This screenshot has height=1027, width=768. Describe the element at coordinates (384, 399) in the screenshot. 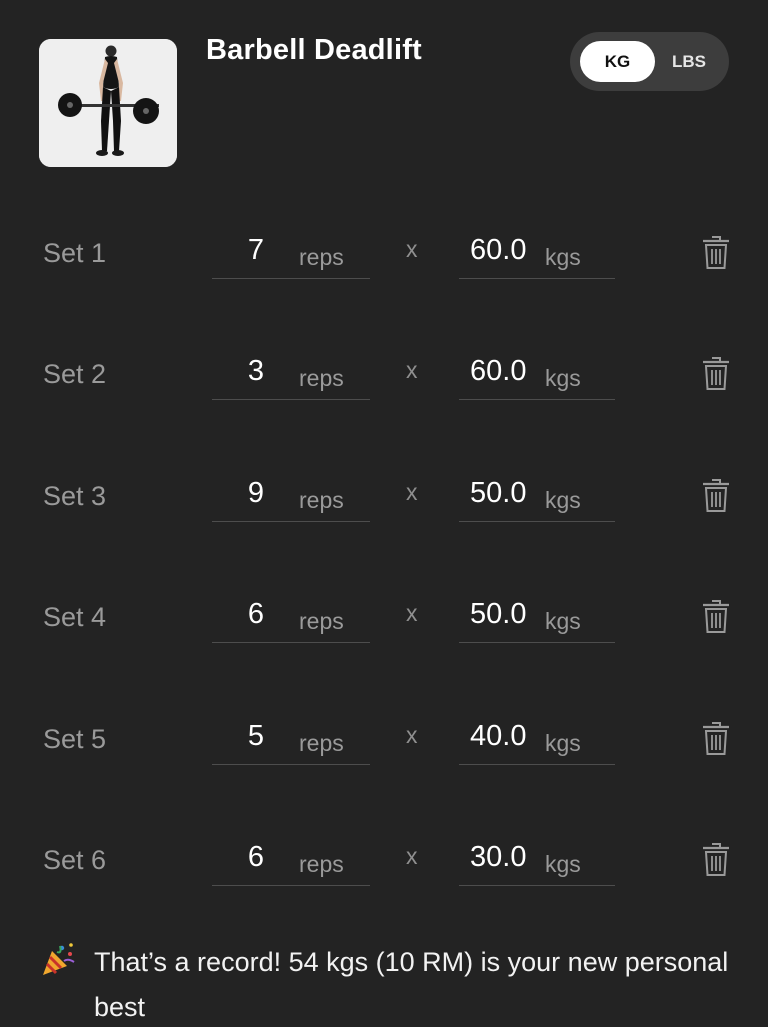

I see `set-row: Set 2 3 reps x 60.0 kgs` at that location.